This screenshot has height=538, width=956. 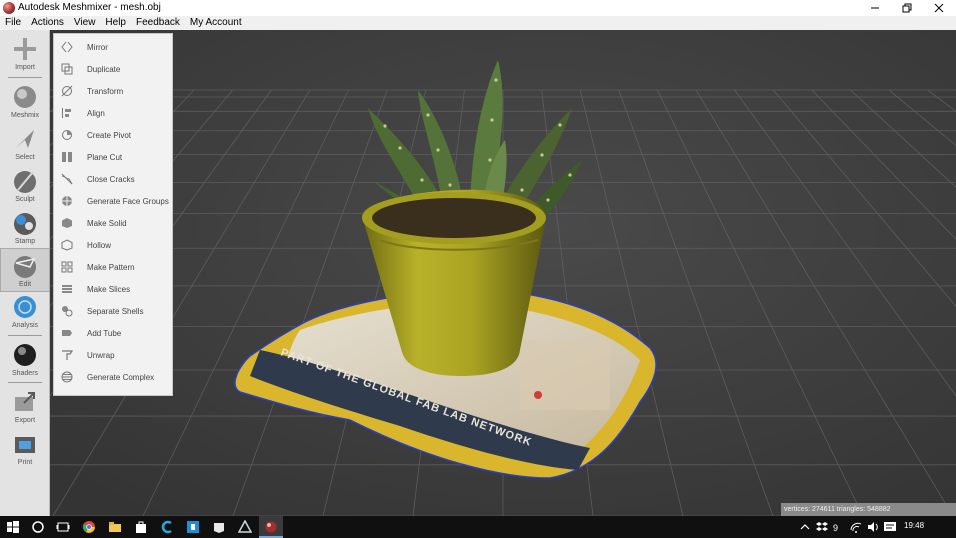 What do you see at coordinates (219, 527) in the screenshot?
I see `app-white-icon` at bounding box center [219, 527].